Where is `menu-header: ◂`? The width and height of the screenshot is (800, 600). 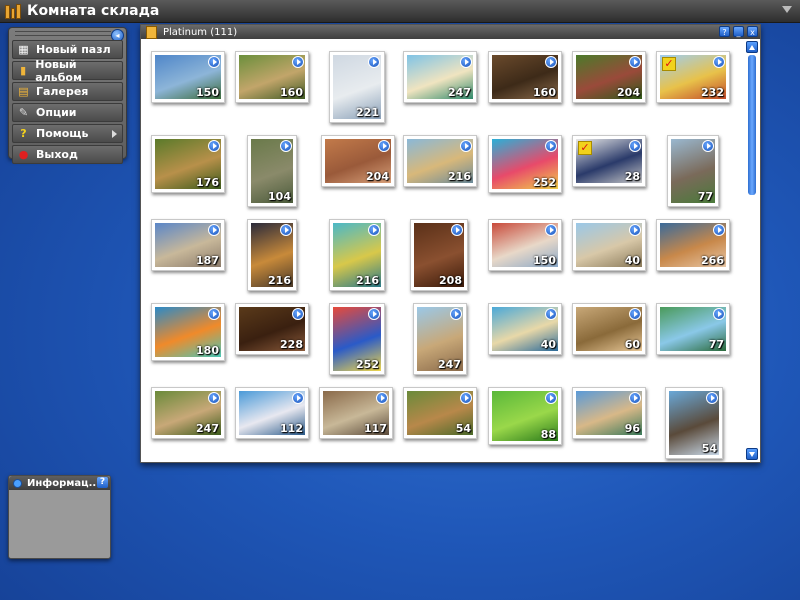 menu-header: ◂ is located at coordinates (67, 35).